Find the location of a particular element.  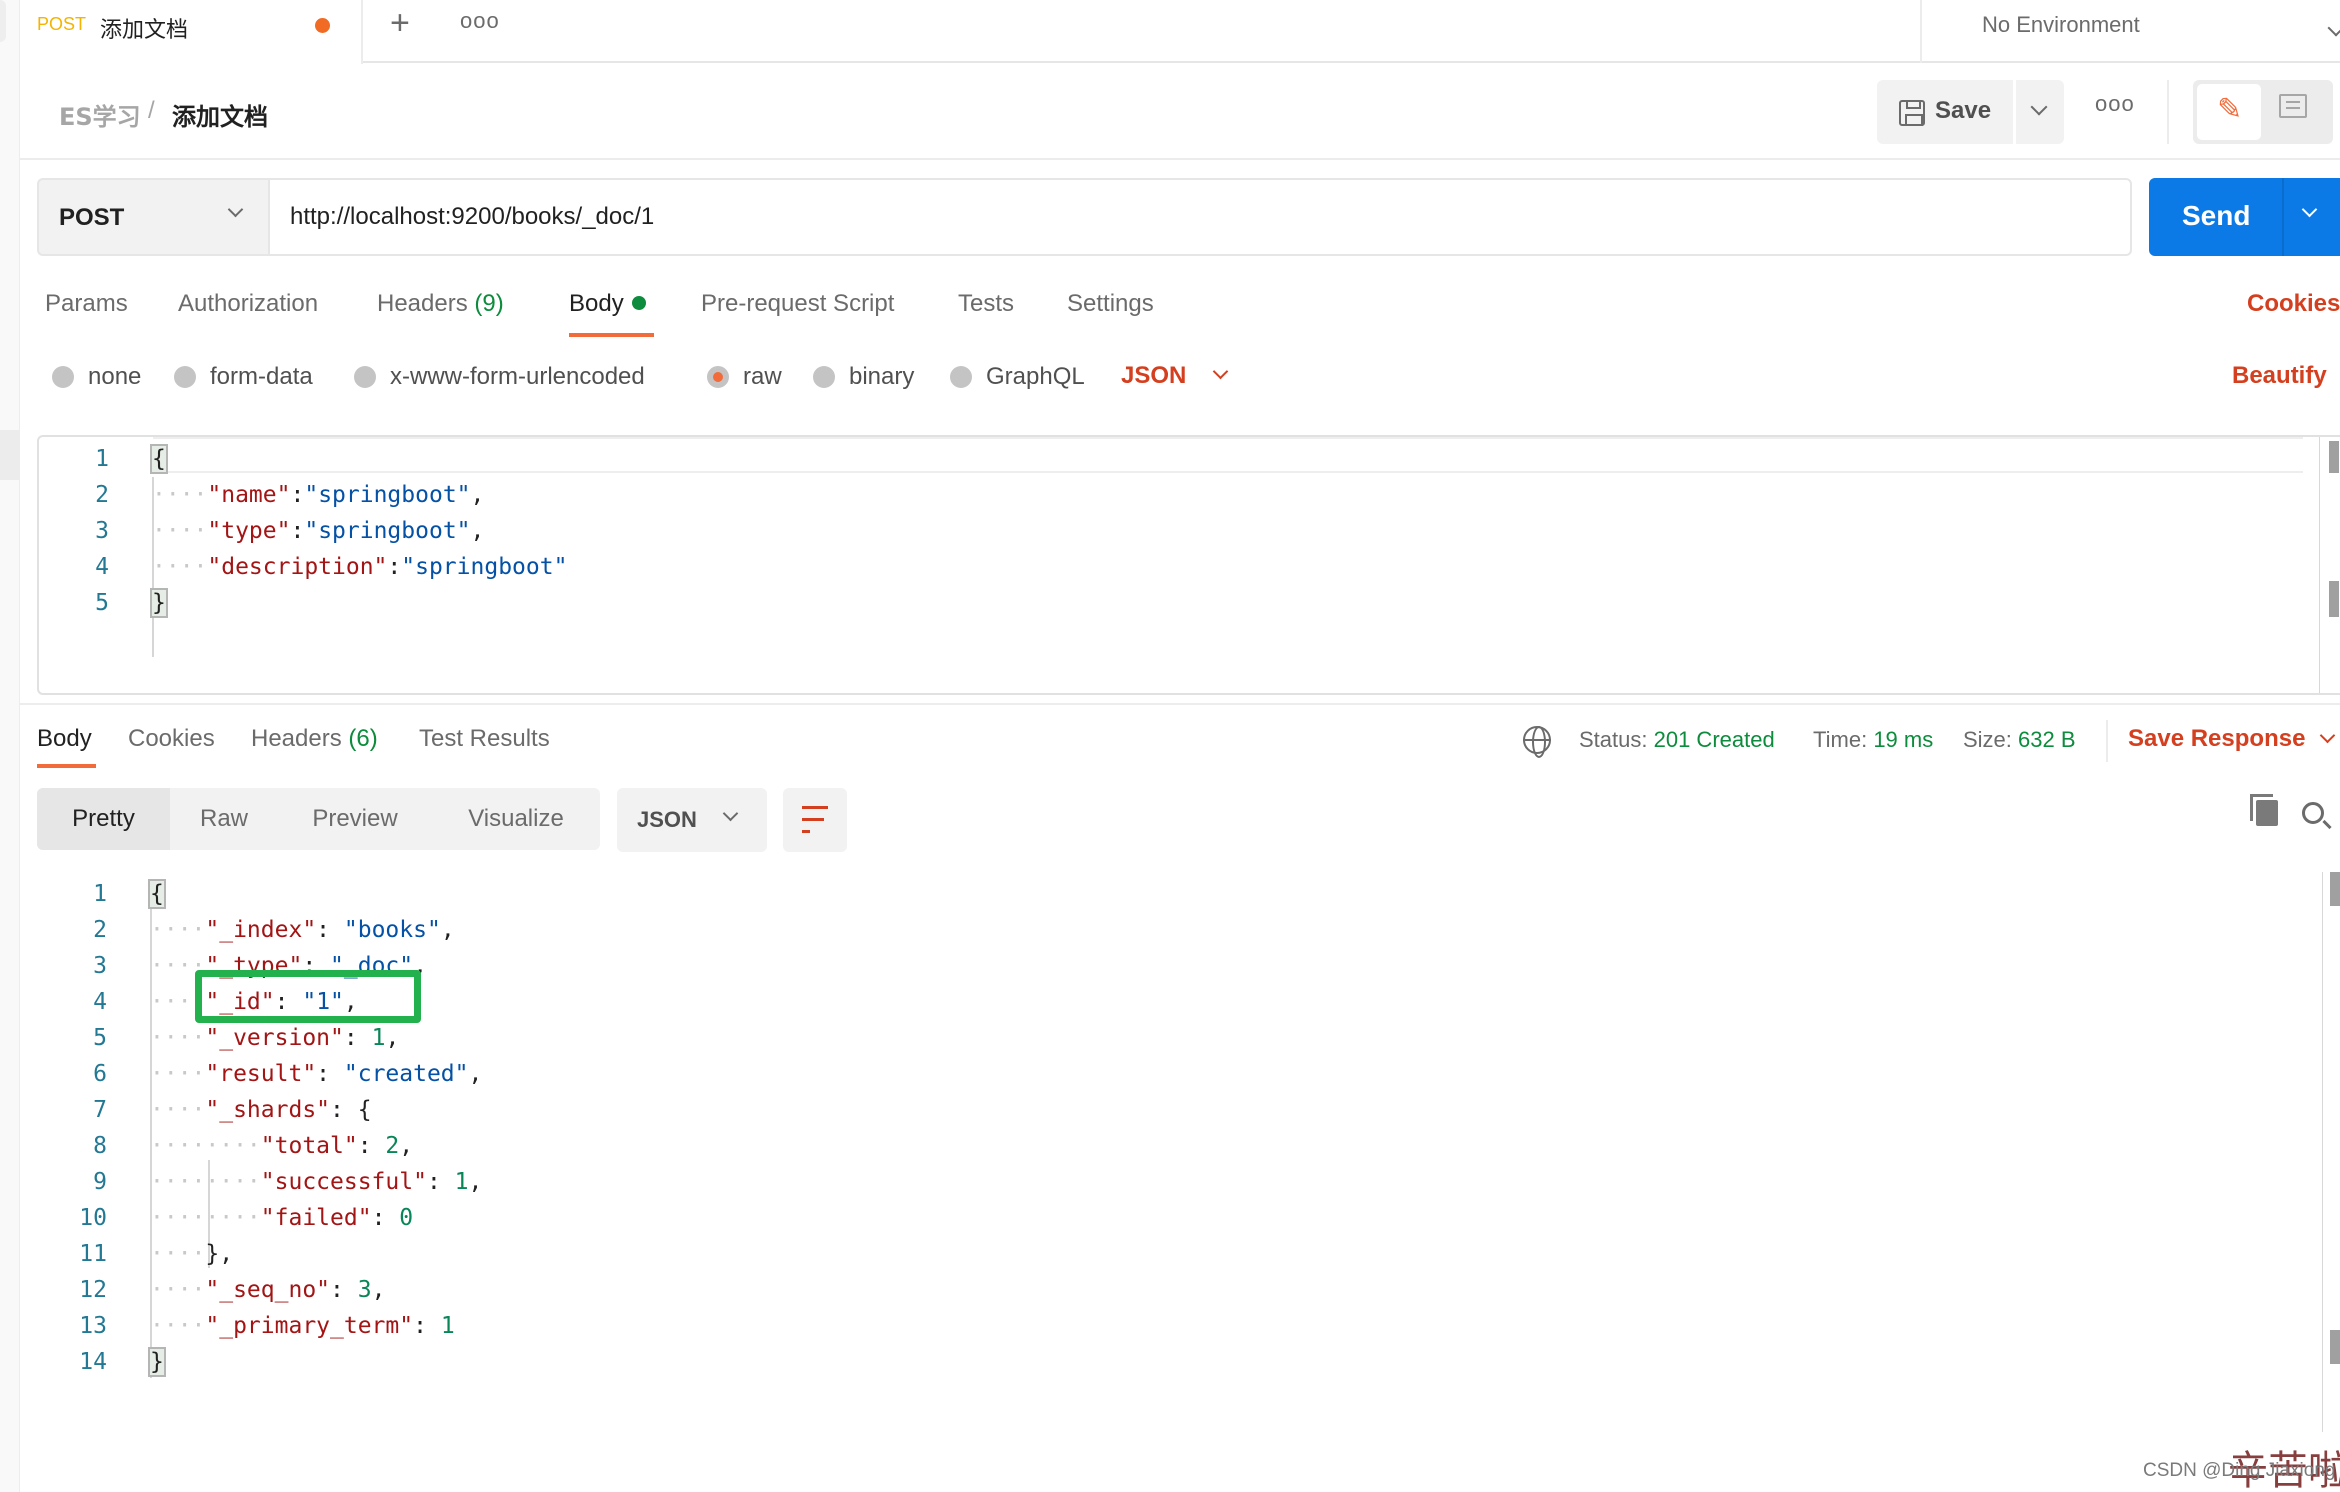

editor-scrollbar-thumb is located at coordinates (2334, 457).